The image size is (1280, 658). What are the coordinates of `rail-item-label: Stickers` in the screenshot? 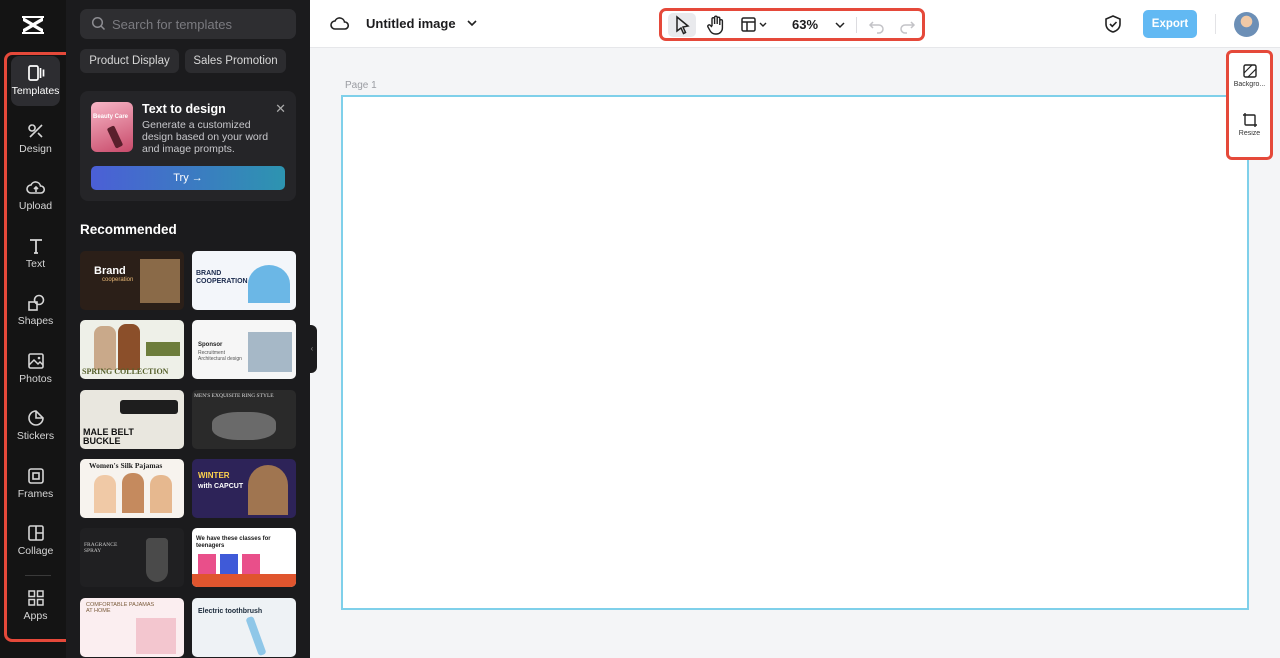 It's located at (35, 436).